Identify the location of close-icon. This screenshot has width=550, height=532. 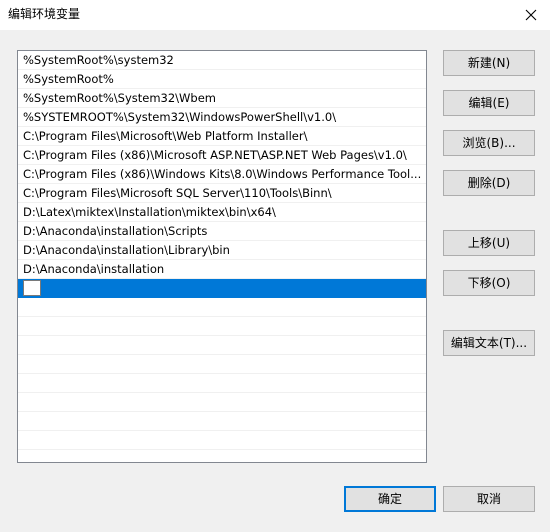
(531, 15).